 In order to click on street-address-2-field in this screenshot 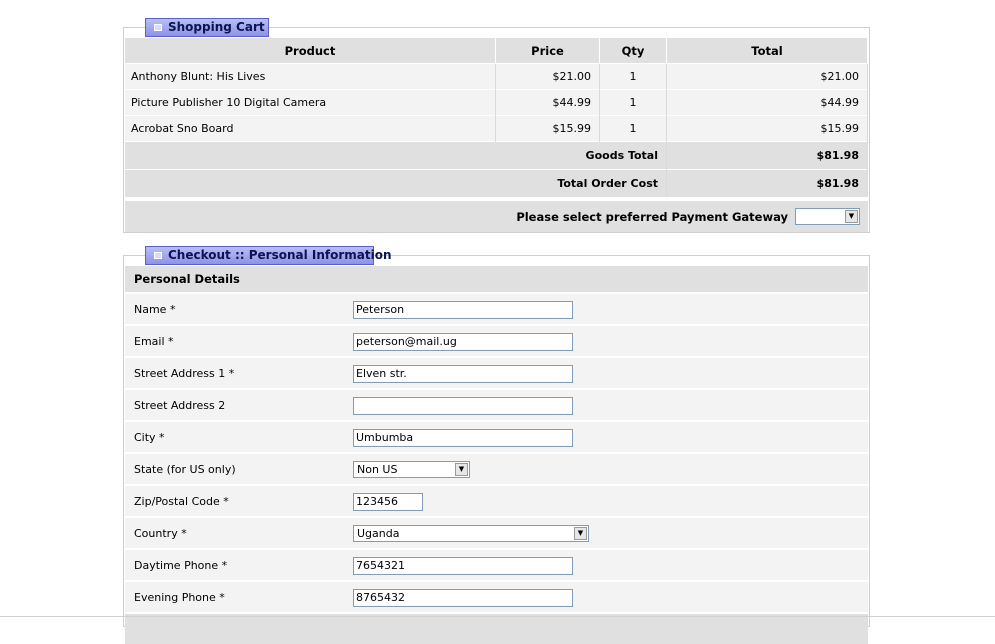, I will do `click(463, 406)`.